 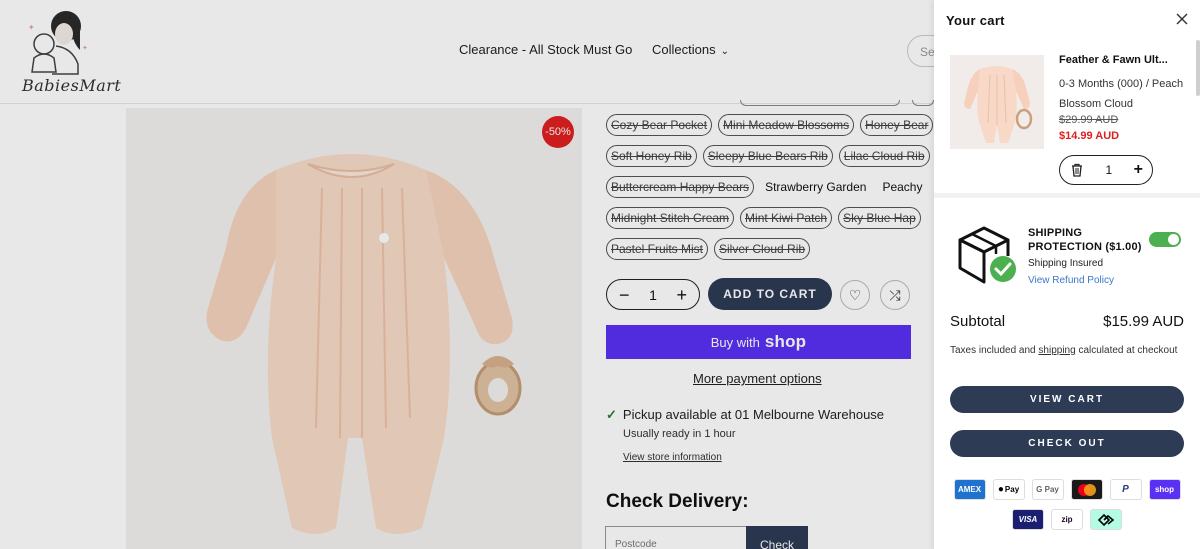 I want to click on visa-label: VISA, so click(x=1028, y=519).